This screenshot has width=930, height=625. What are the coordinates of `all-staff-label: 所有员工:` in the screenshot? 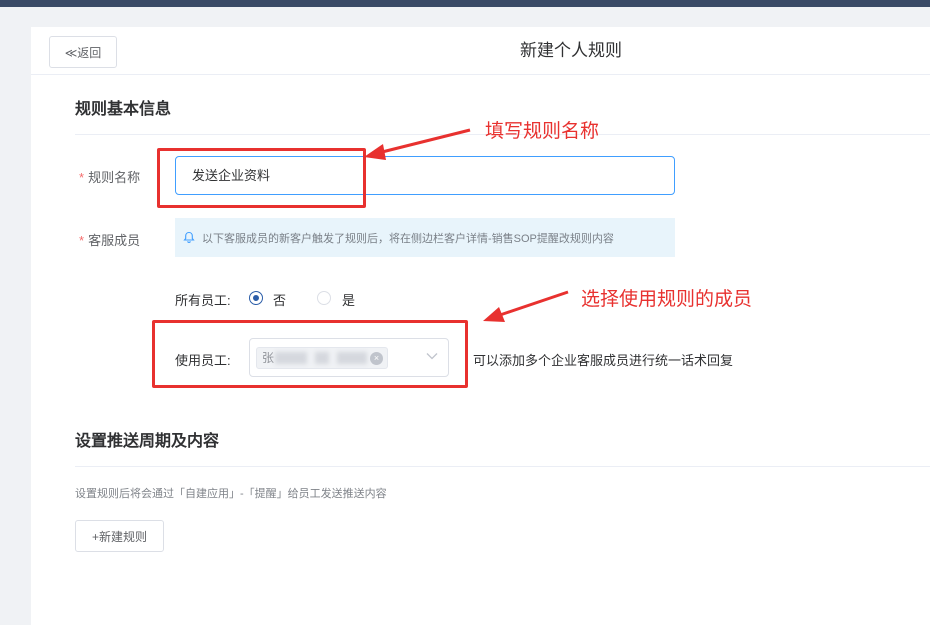 It's located at (203, 300).